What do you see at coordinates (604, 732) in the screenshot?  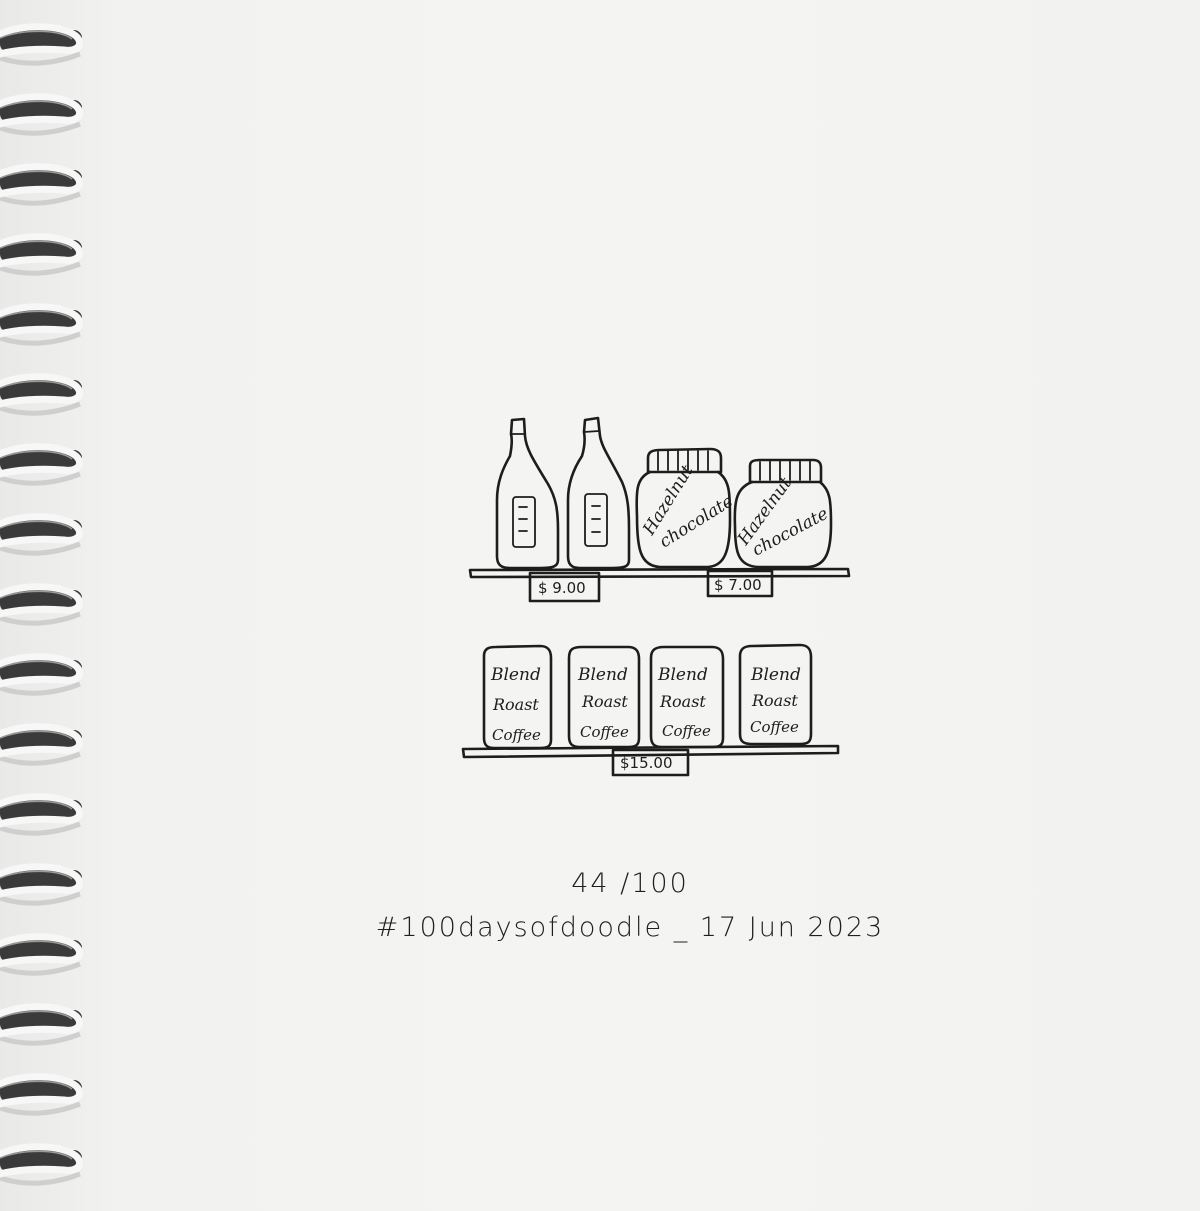 I see `coffee-bag-2-line3: Coffee` at bounding box center [604, 732].